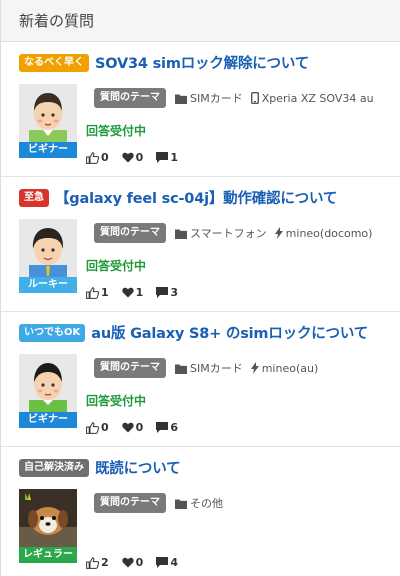 This screenshot has height=576, width=400. What do you see at coordinates (52, 332) in the screenshot?
I see `urgency-badge: いつでもOK` at bounding box center [52, 332].